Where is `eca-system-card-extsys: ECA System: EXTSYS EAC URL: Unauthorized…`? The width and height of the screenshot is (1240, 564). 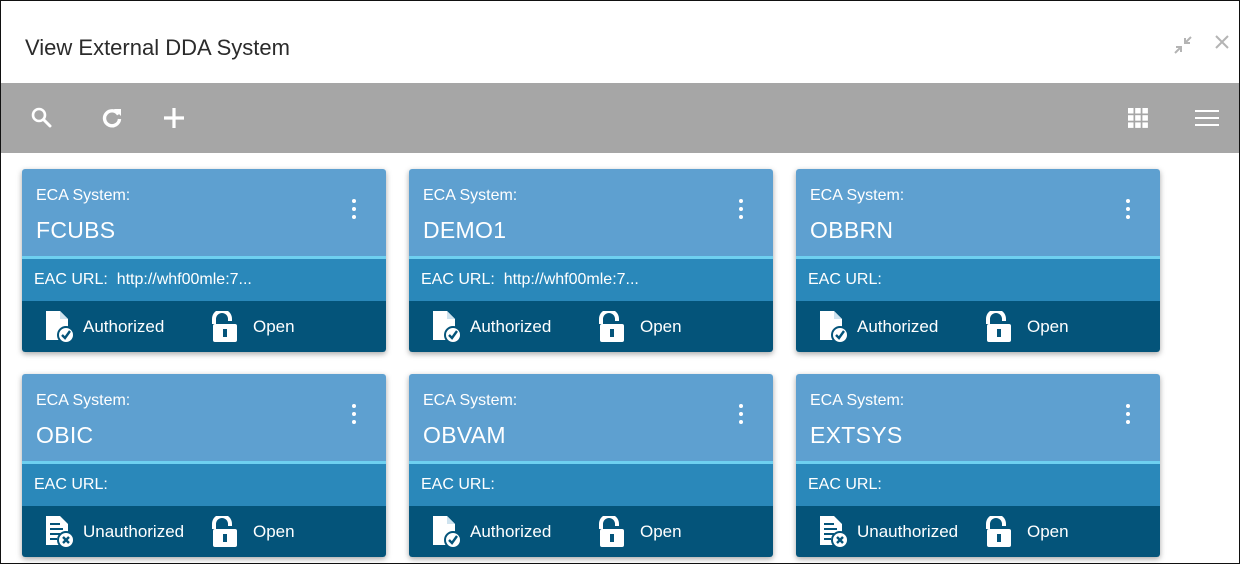
eca-system-card-extsys: ECA System: EXTSYS EAC URL: Unauthorized… is located at coordinates (978, 465).